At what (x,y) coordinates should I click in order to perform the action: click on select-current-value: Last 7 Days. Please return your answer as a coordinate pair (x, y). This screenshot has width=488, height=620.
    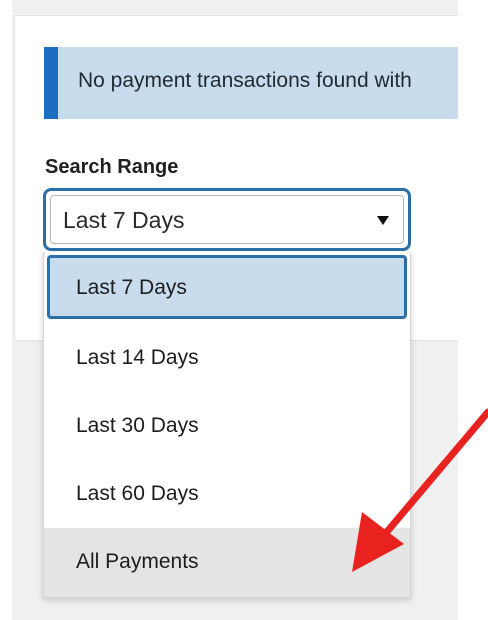
    Looking at the image, I should click on (124, 220).